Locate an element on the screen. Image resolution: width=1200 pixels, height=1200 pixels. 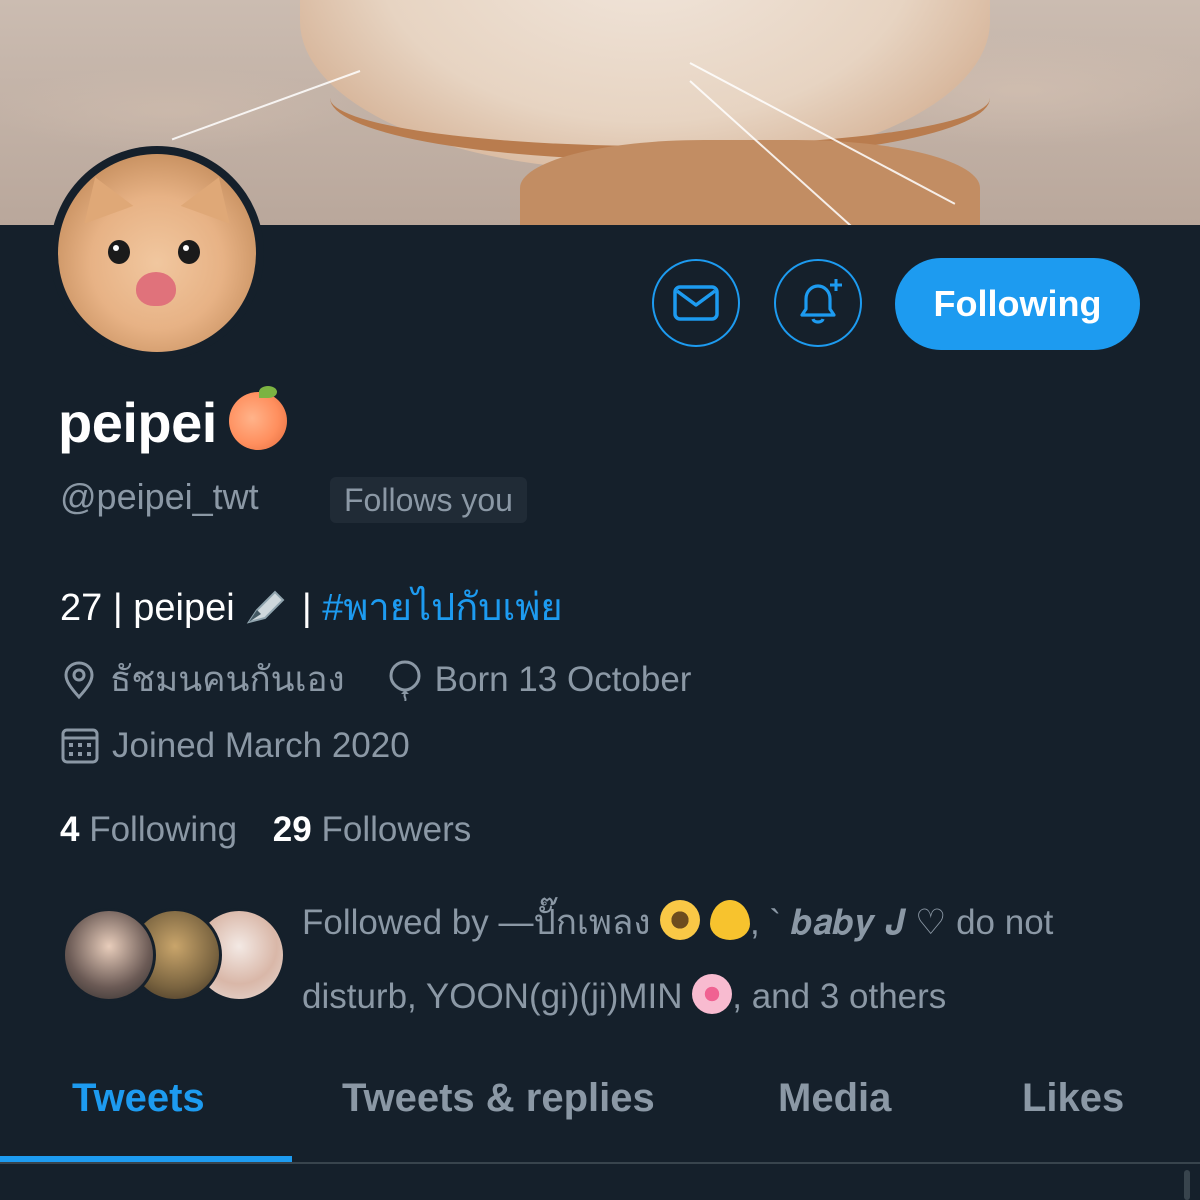
cherry-blossom-emoji-icon is located at coordinates (712, 994).